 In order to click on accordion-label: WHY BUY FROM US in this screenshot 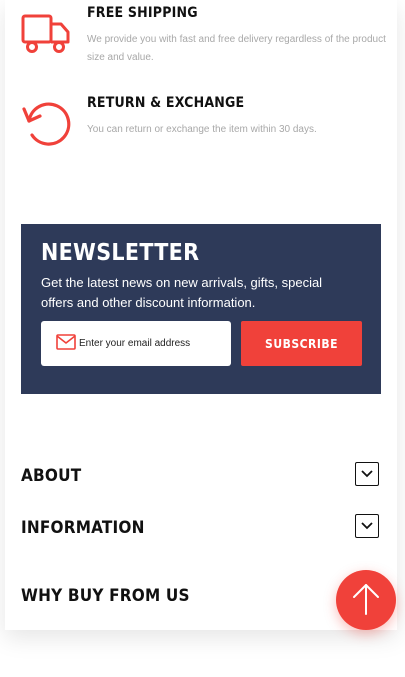, I will do `click(105, 596)`.